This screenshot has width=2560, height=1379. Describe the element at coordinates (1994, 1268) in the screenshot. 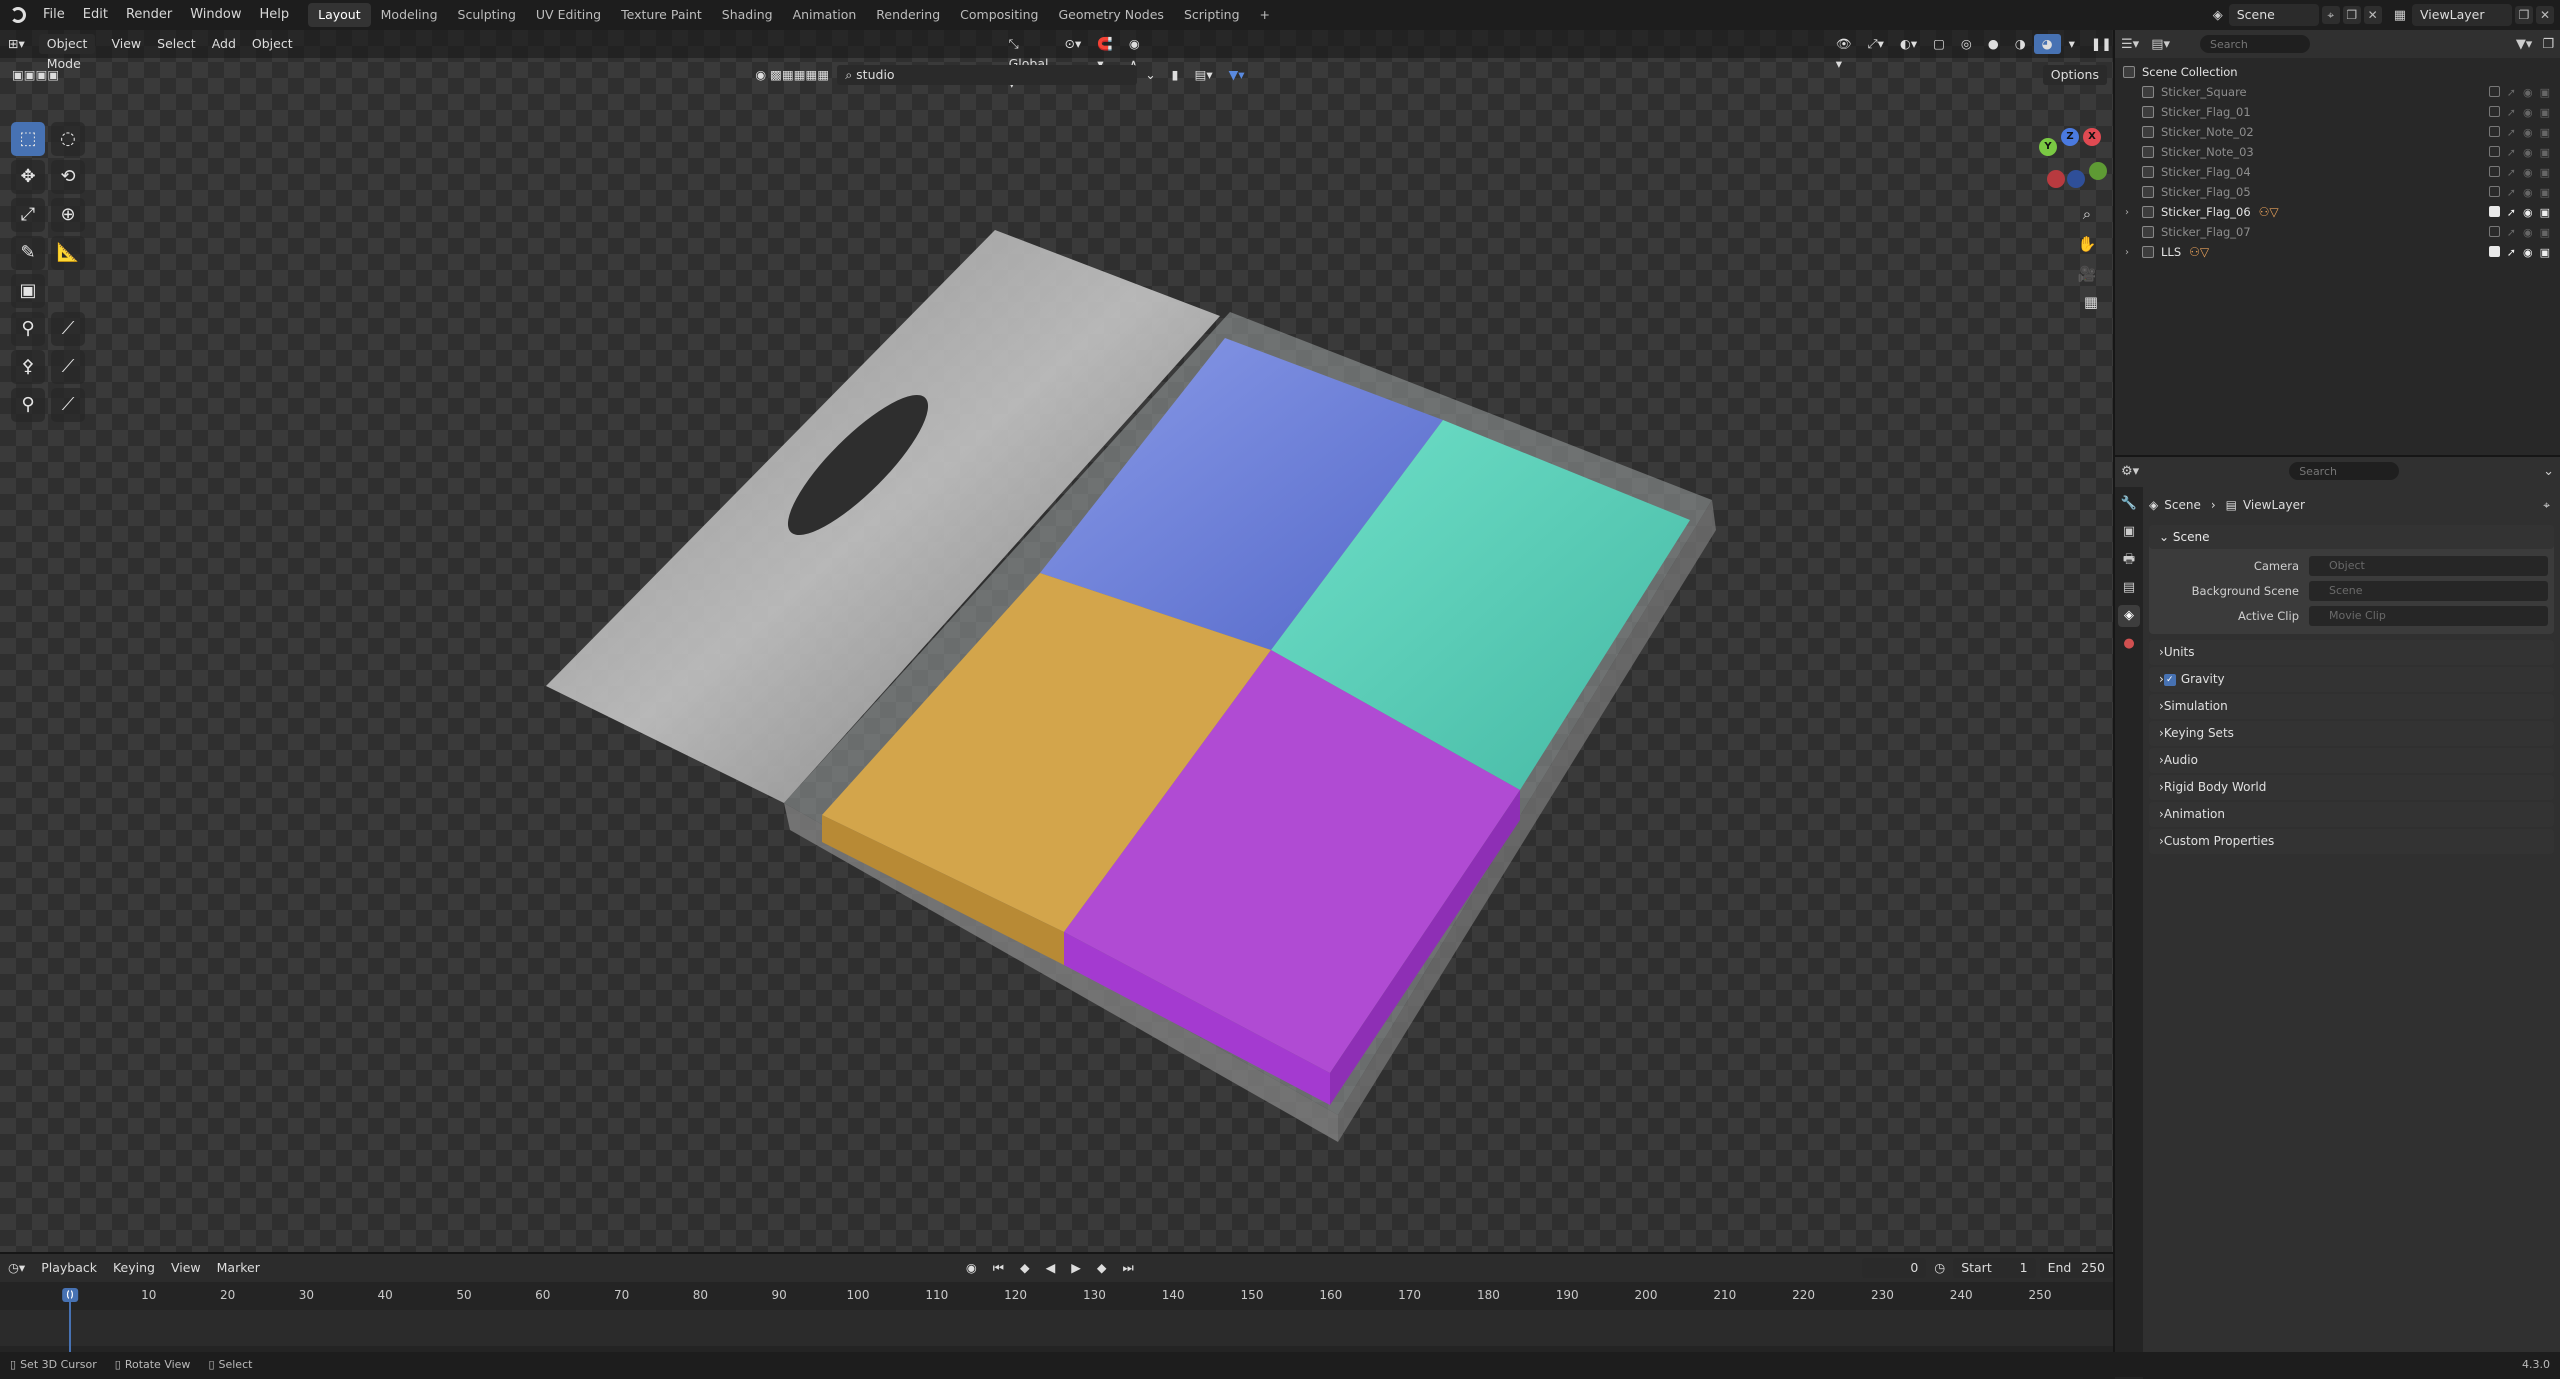

I see `start-frame-field: Start 1` at that location.